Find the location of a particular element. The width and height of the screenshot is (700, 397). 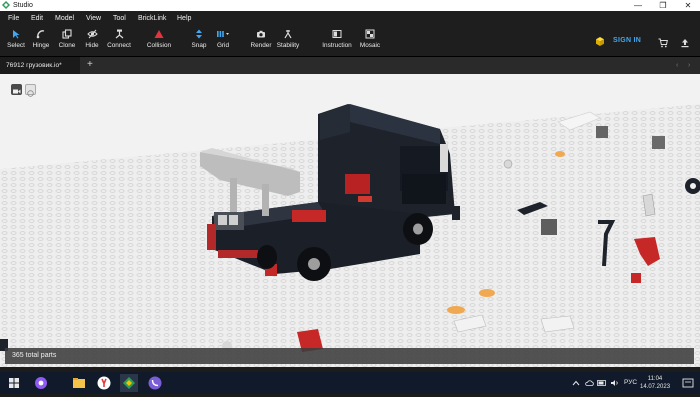

window-title: Studio is located at coordinates (23, 5).